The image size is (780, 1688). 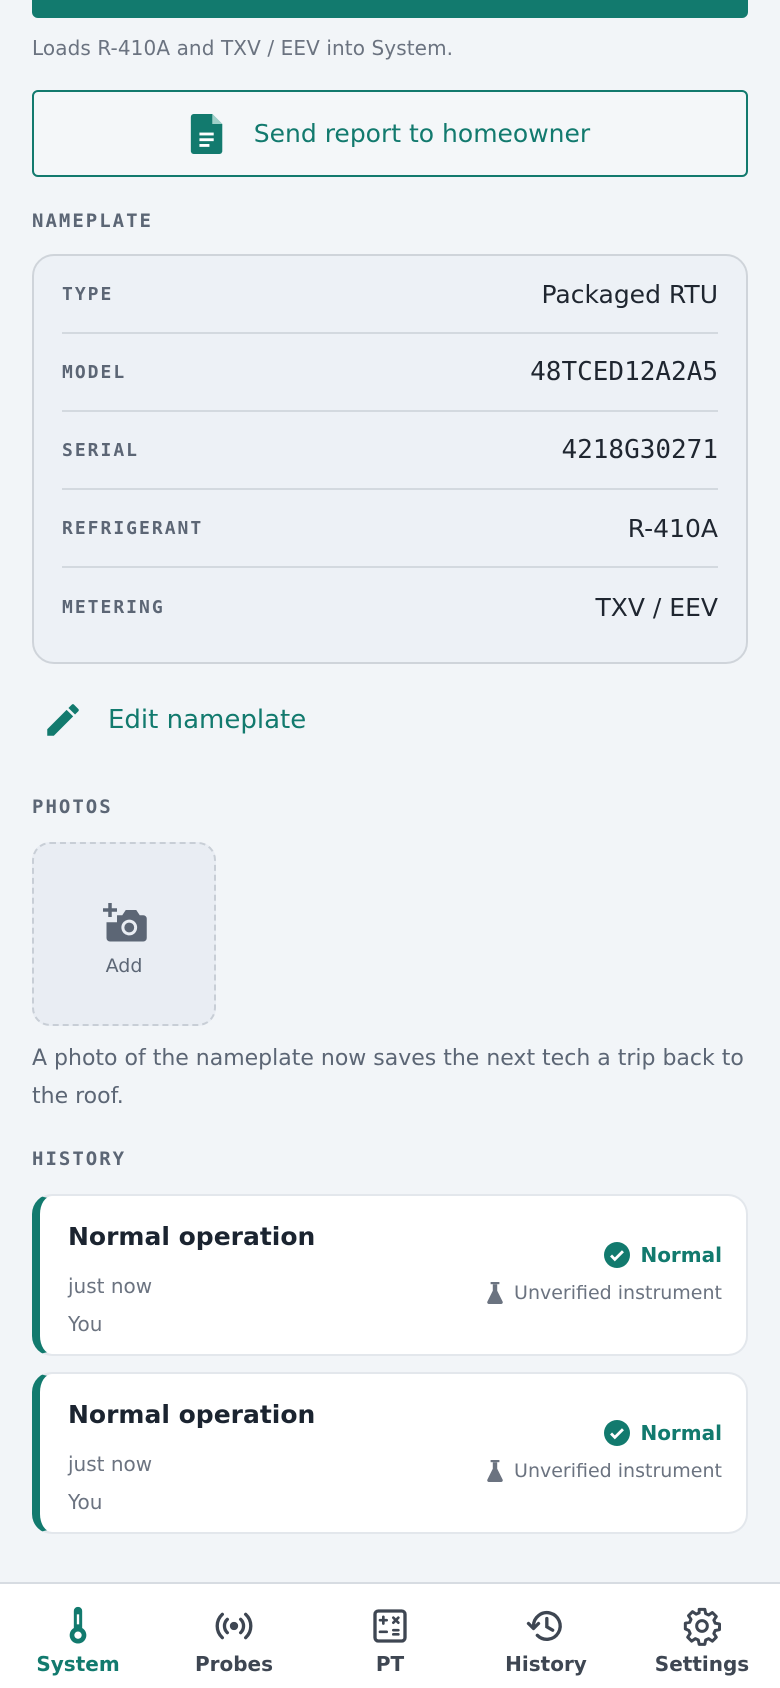 I want to click on pencil-icon, so click(x=63, y=720).